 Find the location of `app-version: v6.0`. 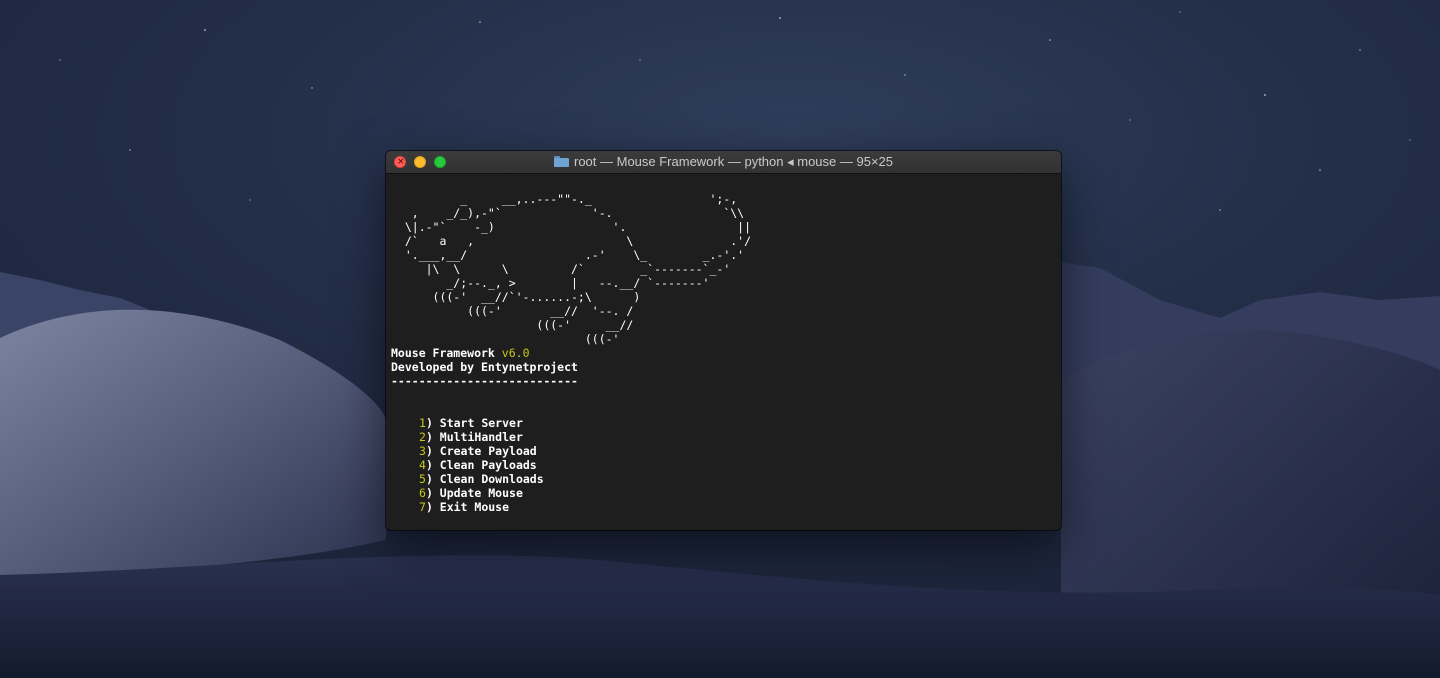

app-version: v6.0 is located at coordinates (515, 353).